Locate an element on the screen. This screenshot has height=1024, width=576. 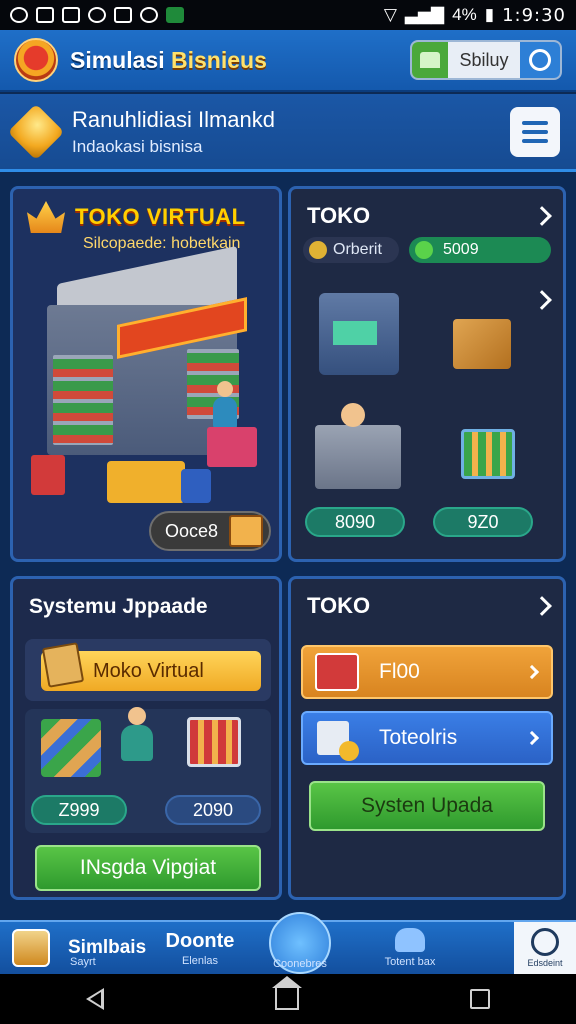
upgrade-value-left: Z999 is located at coordinates (79, 810).